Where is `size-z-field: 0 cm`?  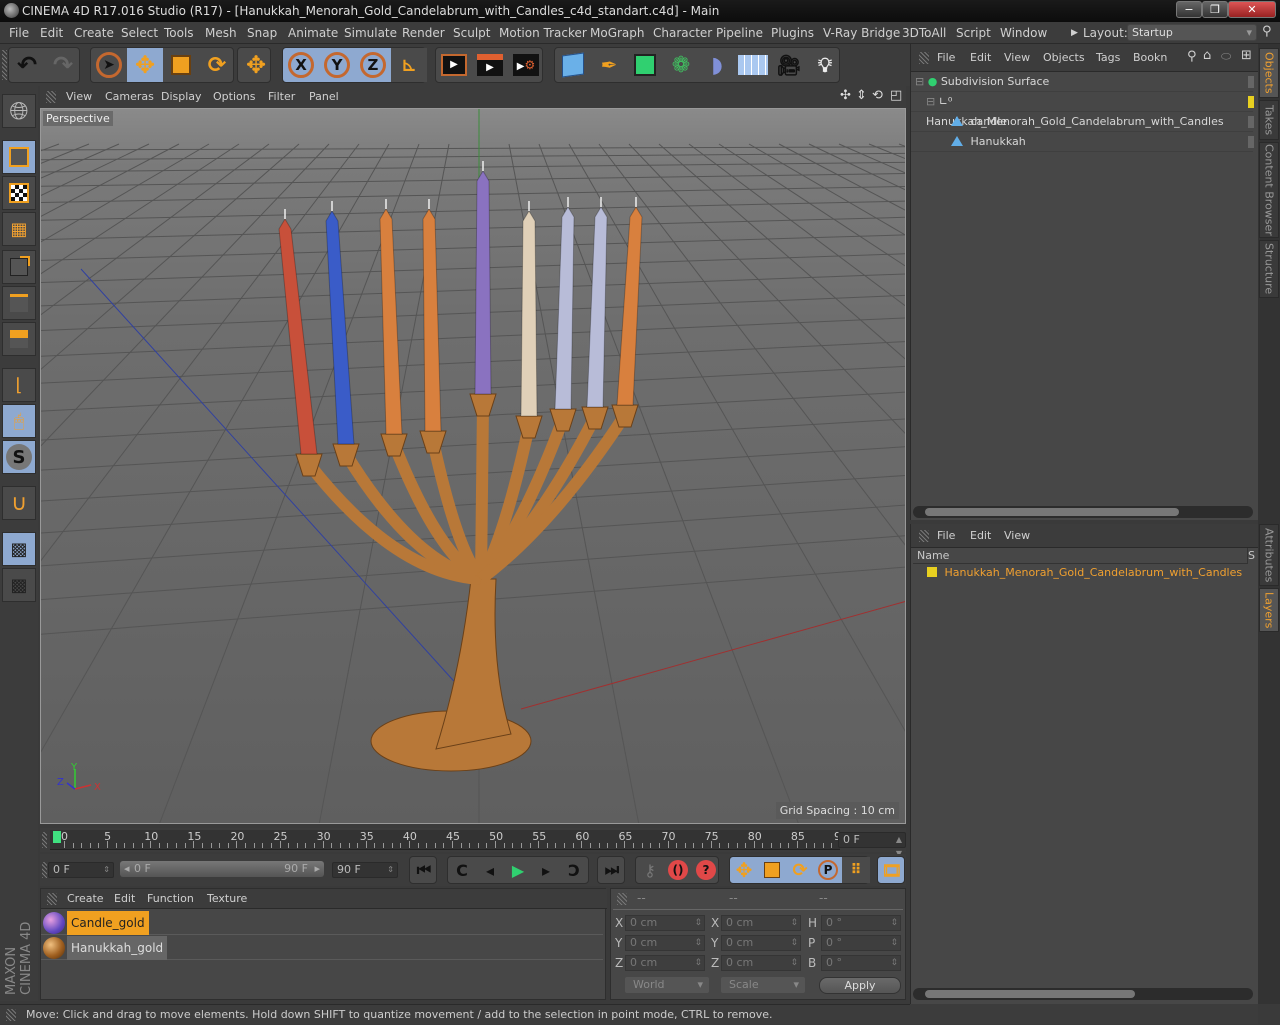
size-z-field: 0 cm is located at coordinates (761, 963).